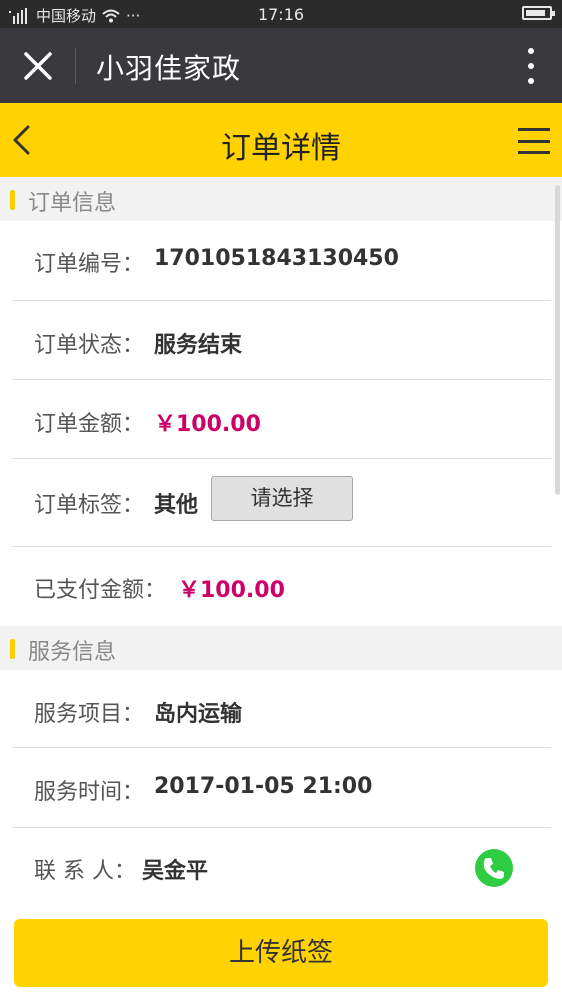 This screenshot has height=1000, width=562. What do you see at coordinates (207, 424) in the screenshot?
I see `order-amount-value: ￥100.00` at bounding box center [207, 424].